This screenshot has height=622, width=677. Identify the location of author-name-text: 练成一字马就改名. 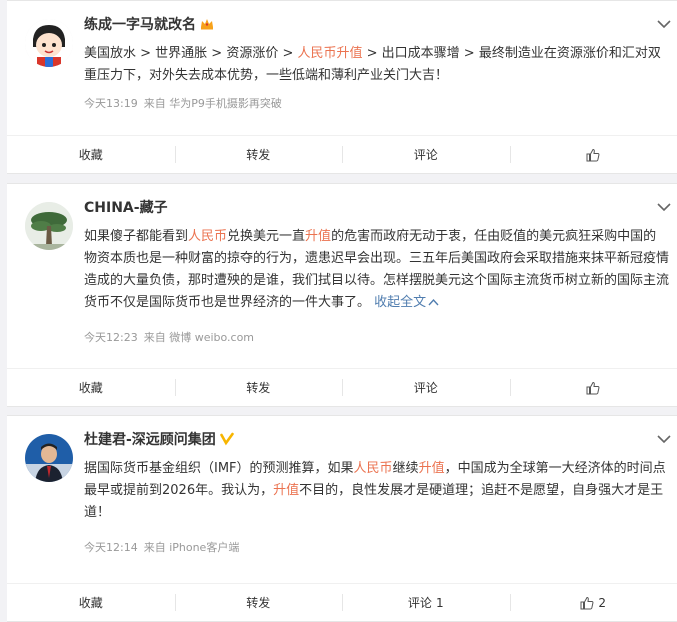
(140, 25).